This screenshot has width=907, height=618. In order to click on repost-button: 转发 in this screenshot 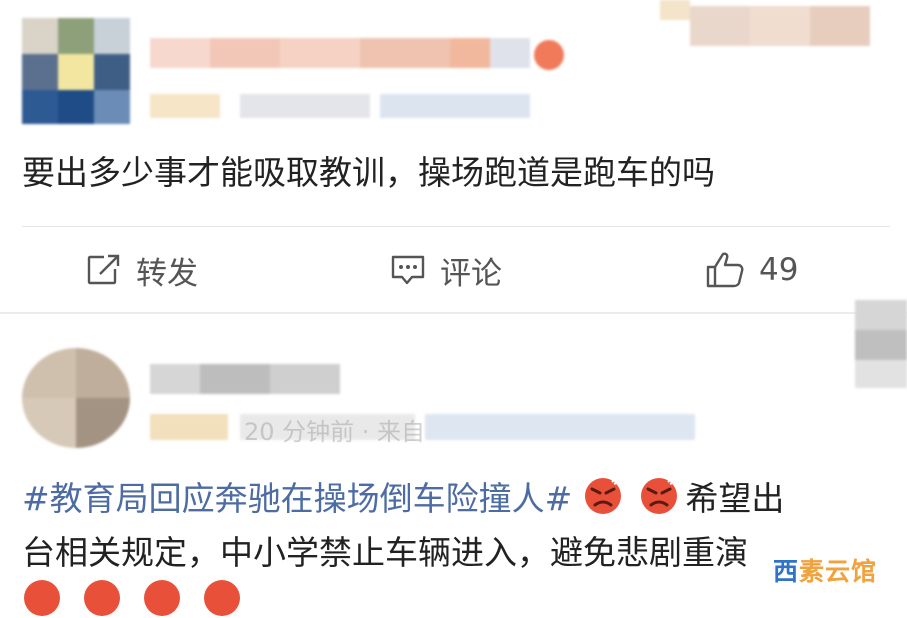, I will do `click(142, 270)`.